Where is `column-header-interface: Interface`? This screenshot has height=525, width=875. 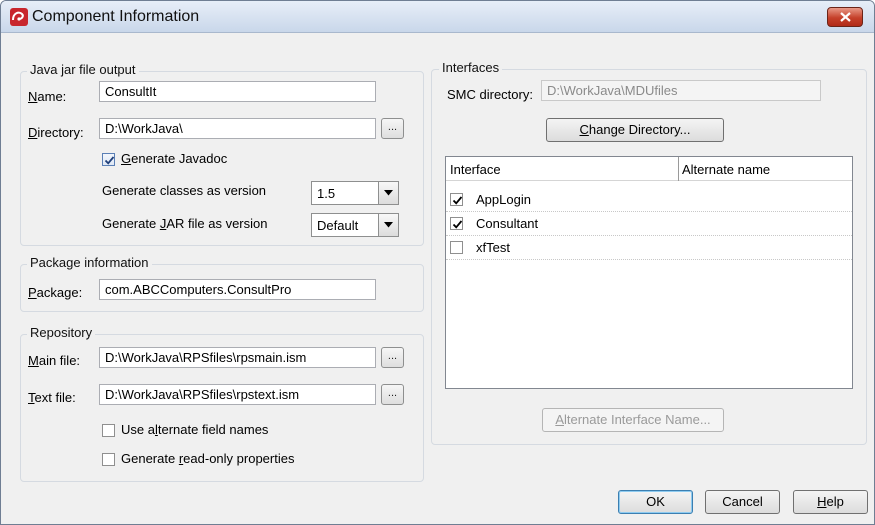
column-header-interface: Interface is located at coordinates (475, 169).